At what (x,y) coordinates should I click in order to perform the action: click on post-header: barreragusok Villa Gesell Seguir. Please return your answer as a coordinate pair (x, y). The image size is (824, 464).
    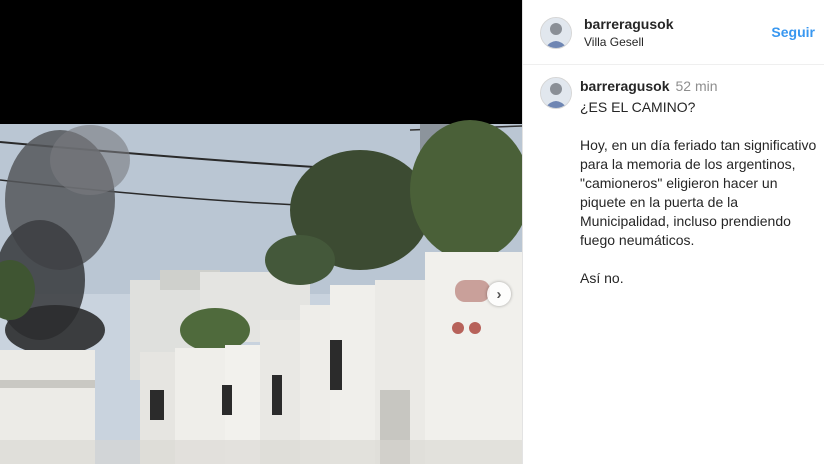
    Looking at the image, I should click on (673, 32).